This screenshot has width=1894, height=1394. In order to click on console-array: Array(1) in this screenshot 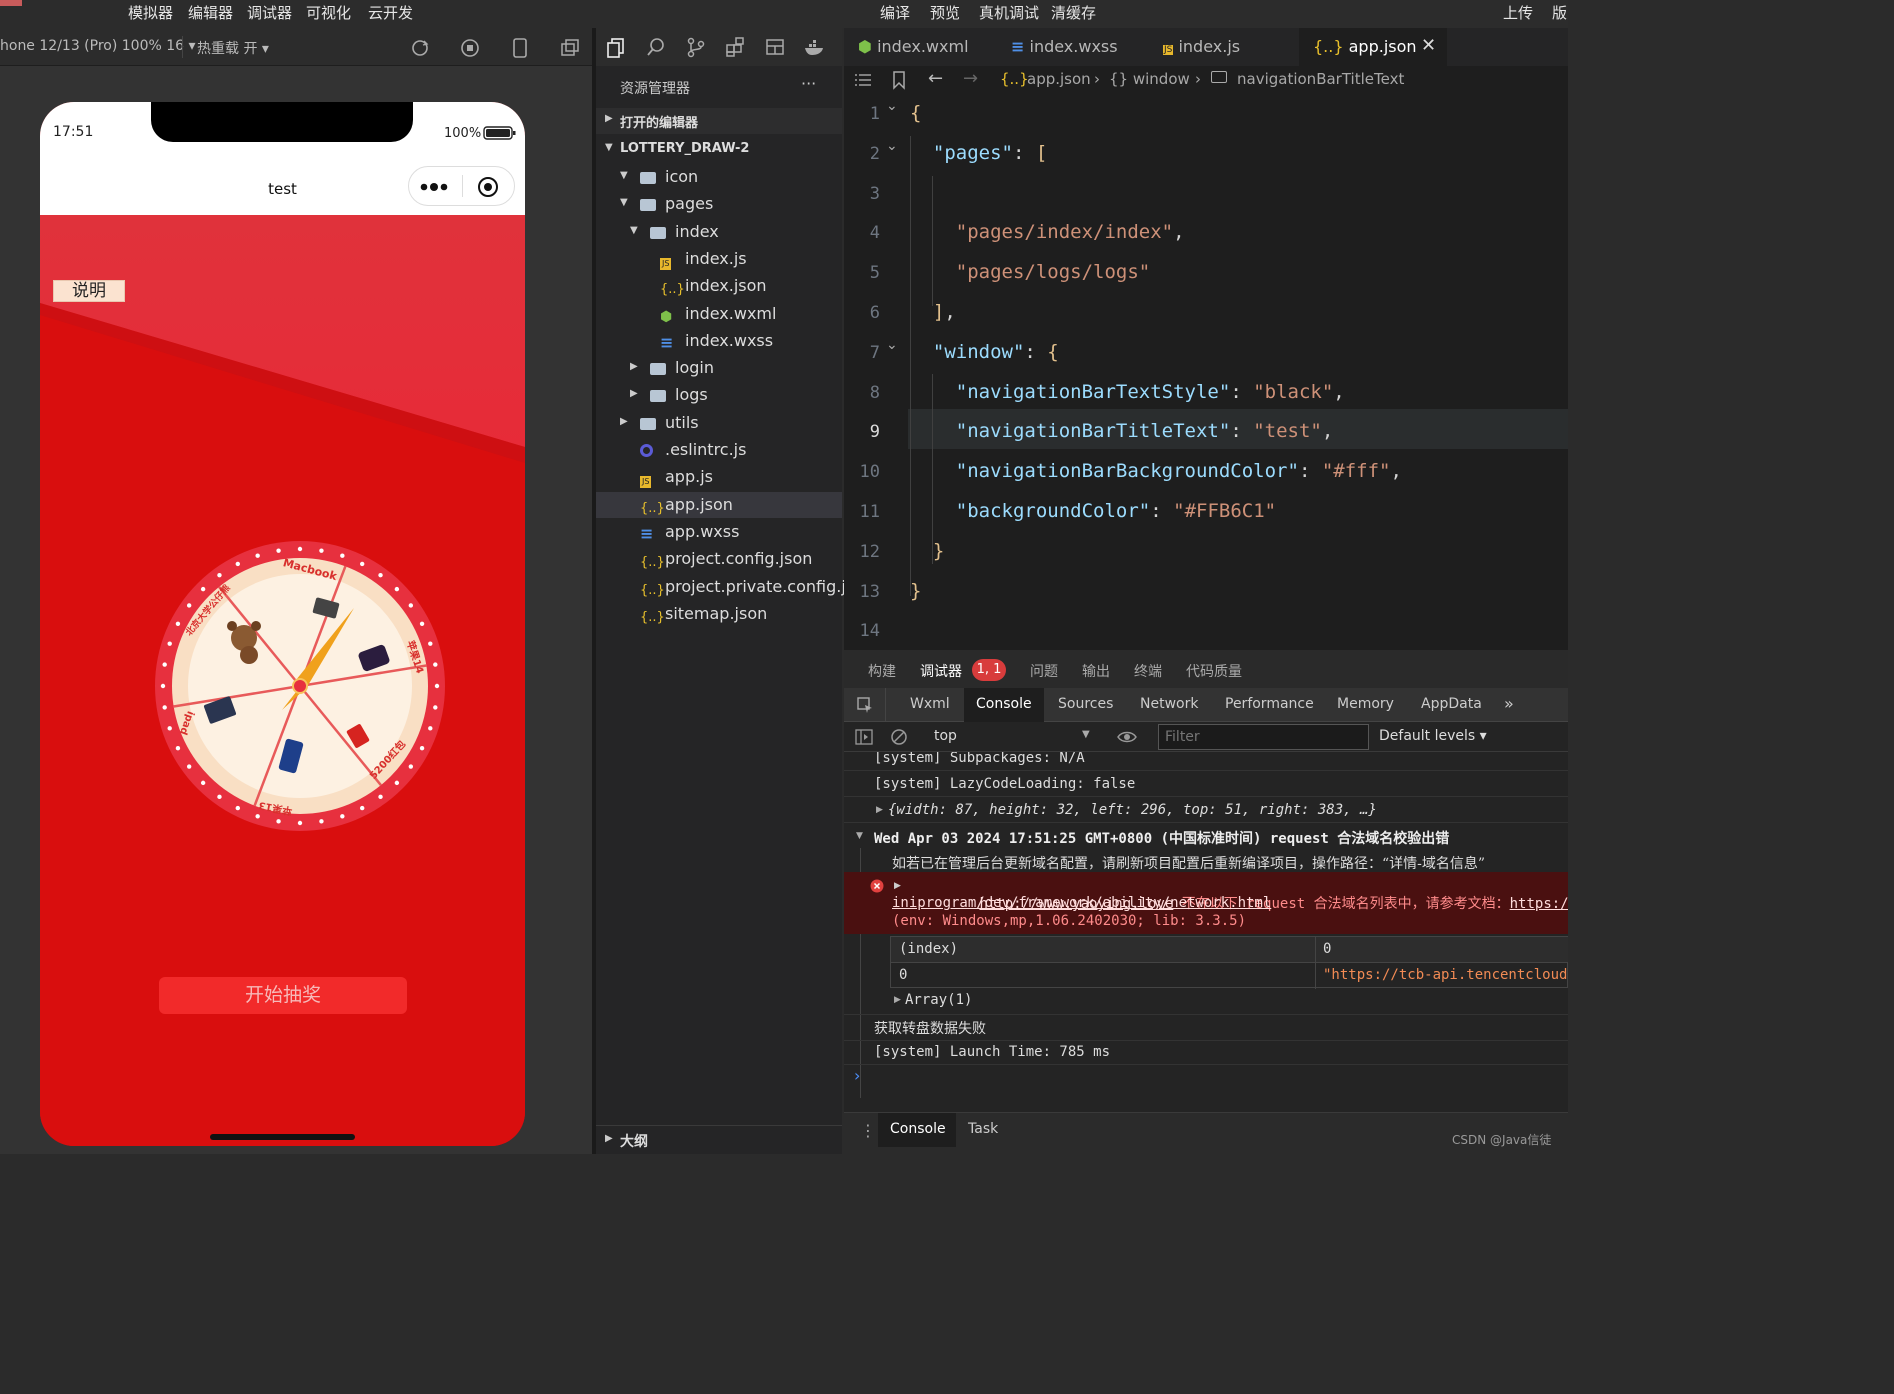, I will do `click(938, 1000)`.